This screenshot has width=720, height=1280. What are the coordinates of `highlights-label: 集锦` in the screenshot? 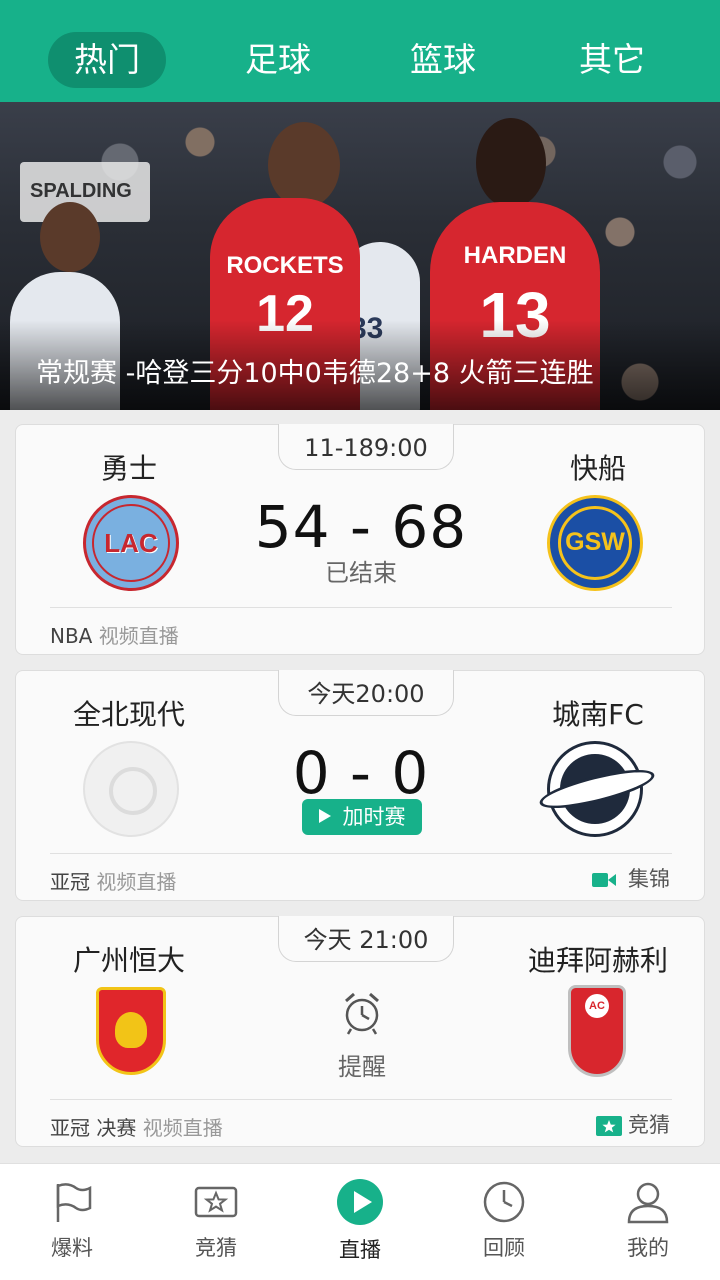 It's located at (649, 879).